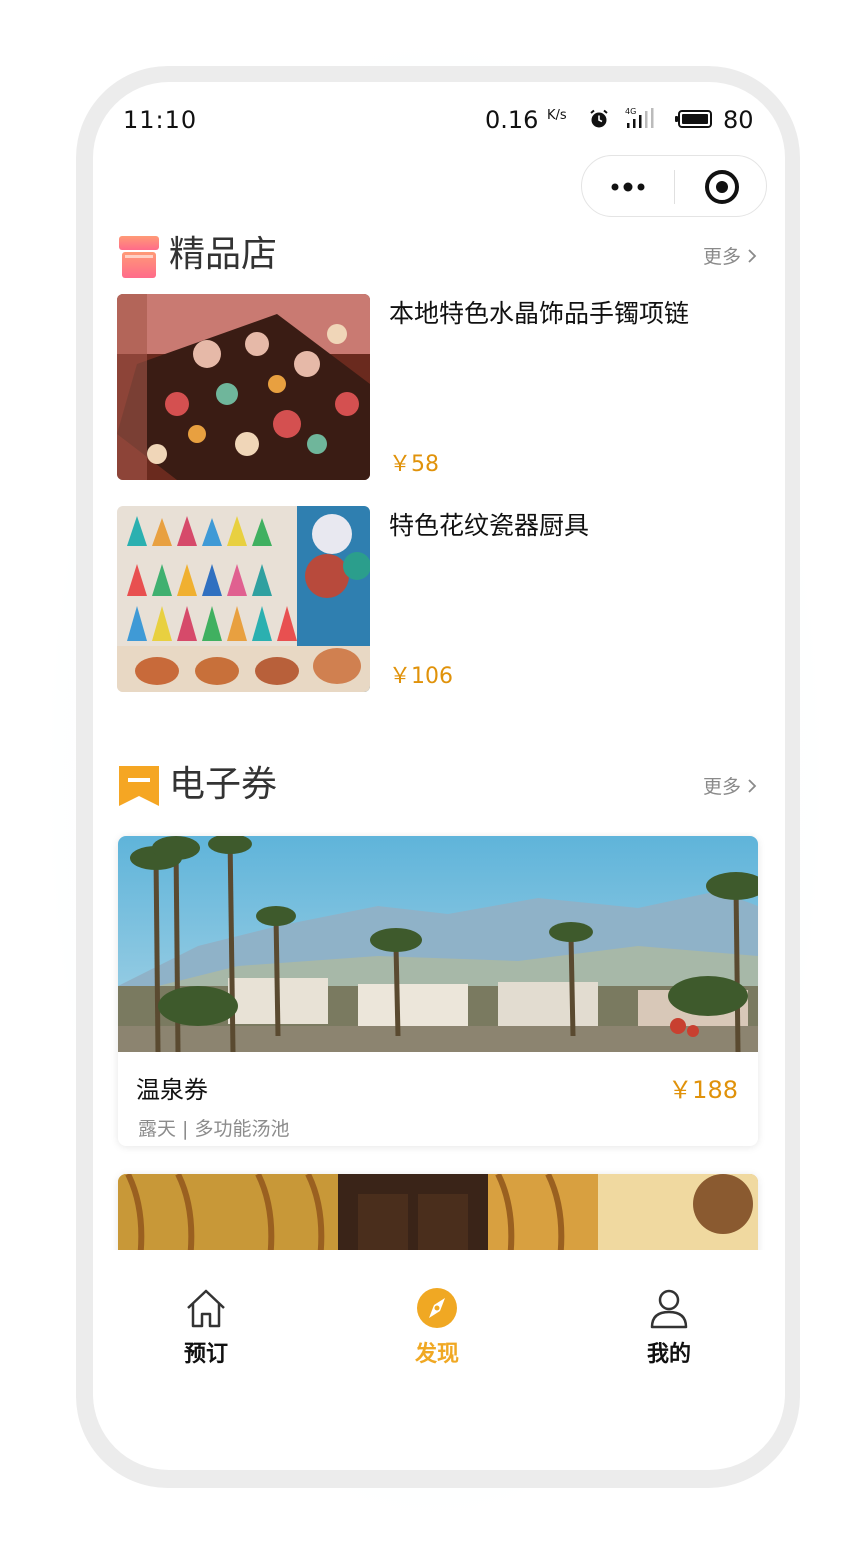 The height and width of the screenshot is (1563, 864). I want to click on coupon-price: ￥188, so click(703, 1090).